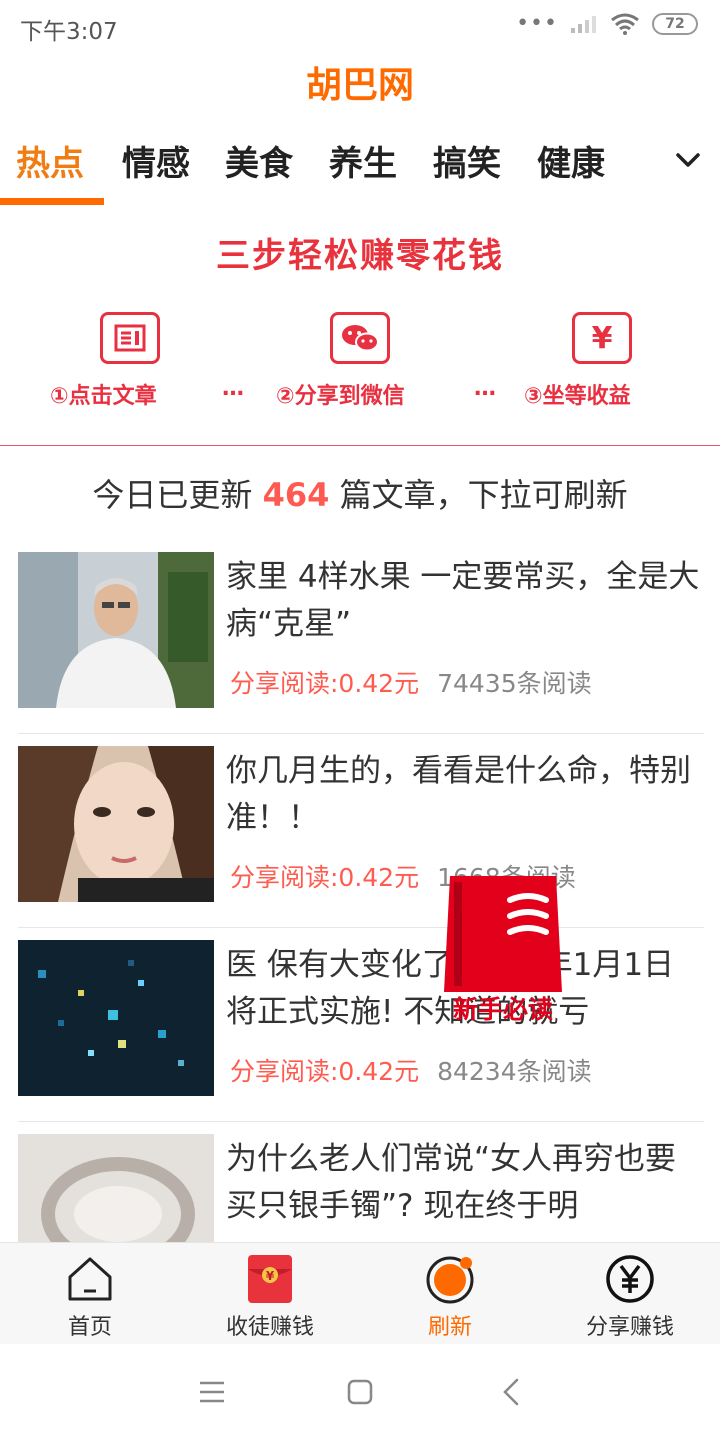 This screenshot has width=720, height=1440. I want to click on status-time: 下午3:07, so click(69, 32).